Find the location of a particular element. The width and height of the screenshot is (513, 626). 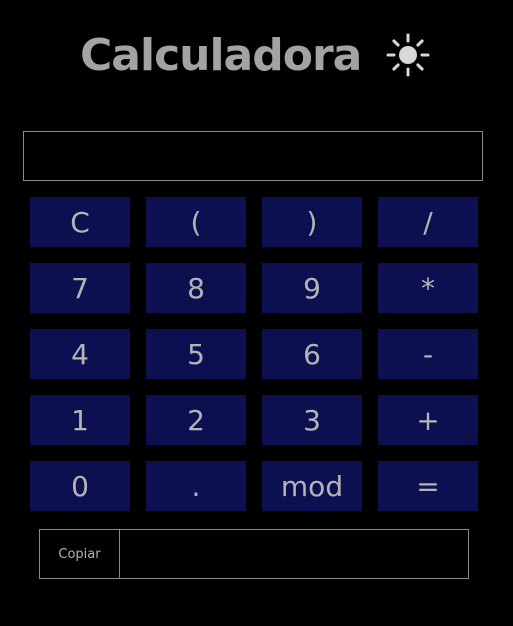

copy-result-field is located at coordinates (294, 554).